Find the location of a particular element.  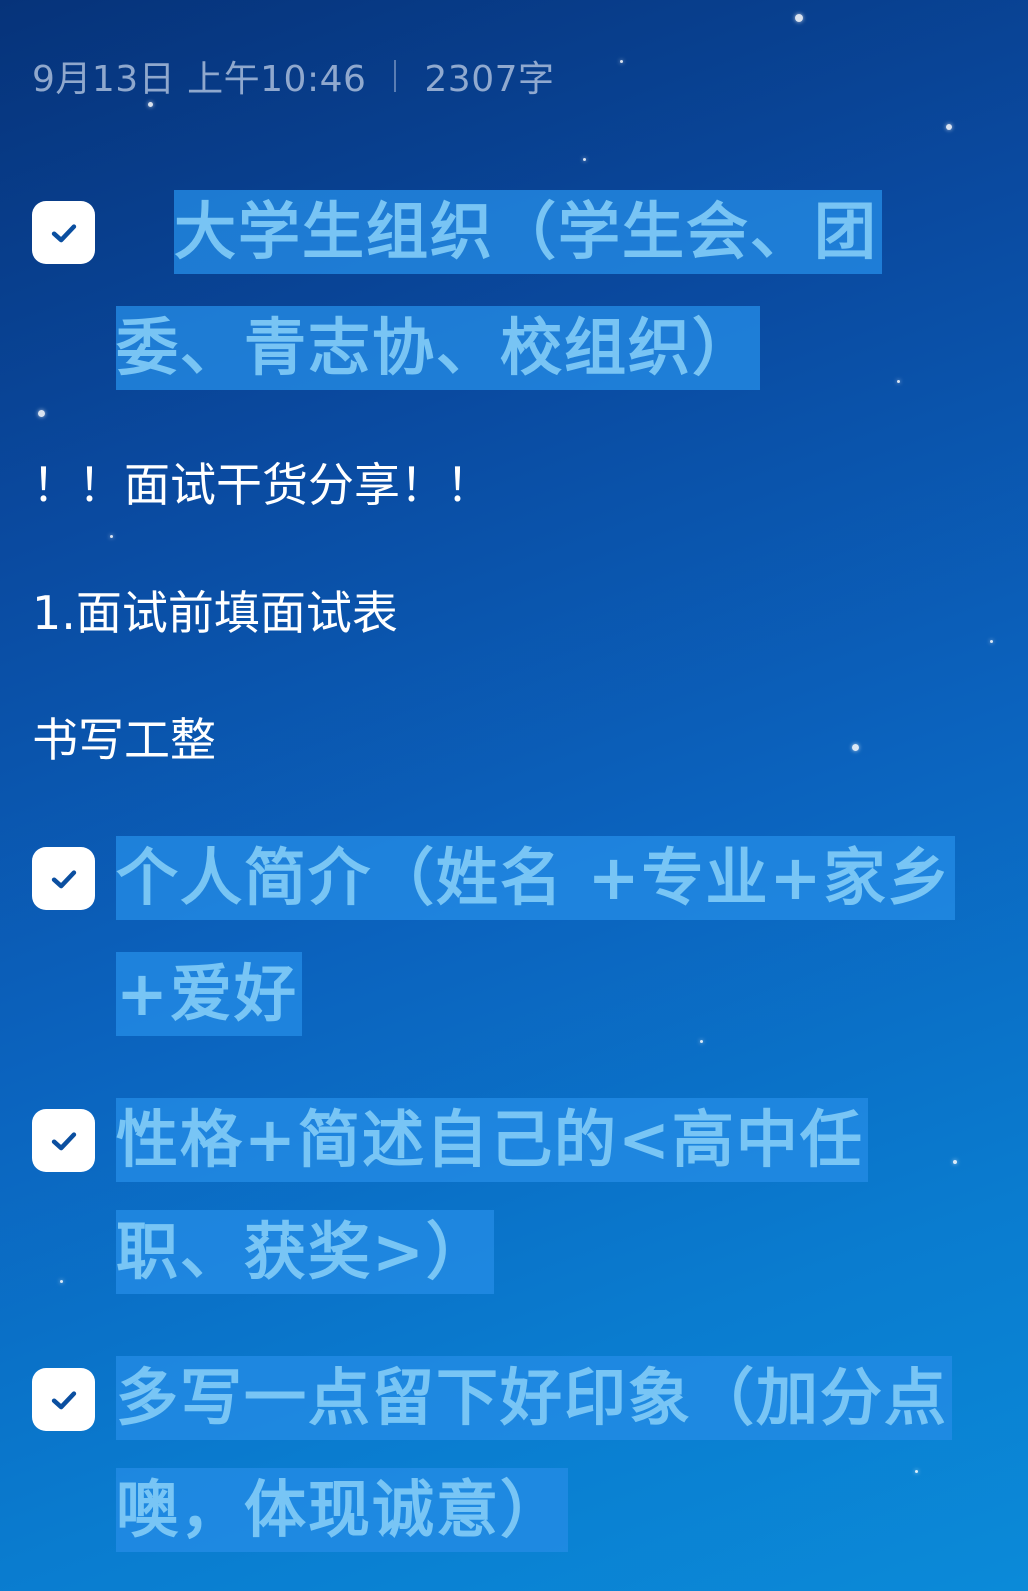

note-word-count: 2307字 is located at coordinates (489, 79).